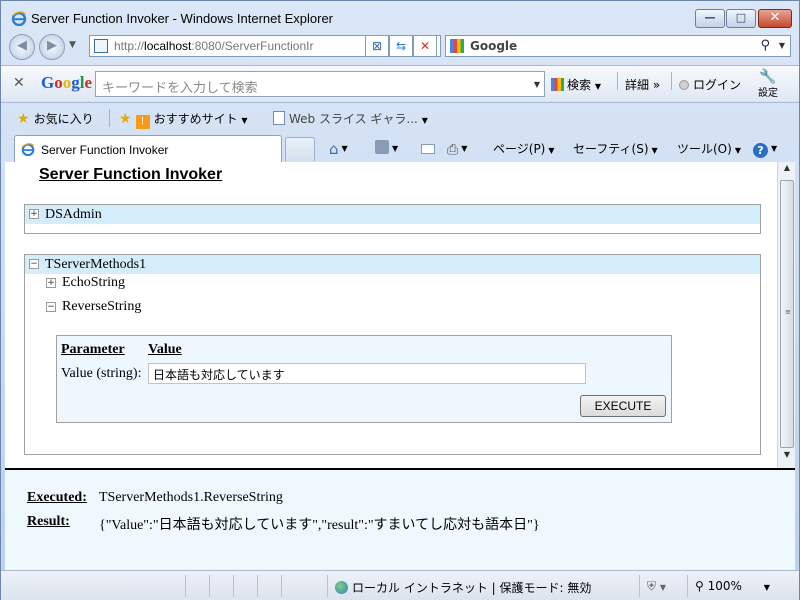 The image size is (800, 600). I want to click on status-bar: ローカル イントラネット | 保護モード: 無効 ⛨ ▼ ⚲ 100% ▼, so click(400, 585).